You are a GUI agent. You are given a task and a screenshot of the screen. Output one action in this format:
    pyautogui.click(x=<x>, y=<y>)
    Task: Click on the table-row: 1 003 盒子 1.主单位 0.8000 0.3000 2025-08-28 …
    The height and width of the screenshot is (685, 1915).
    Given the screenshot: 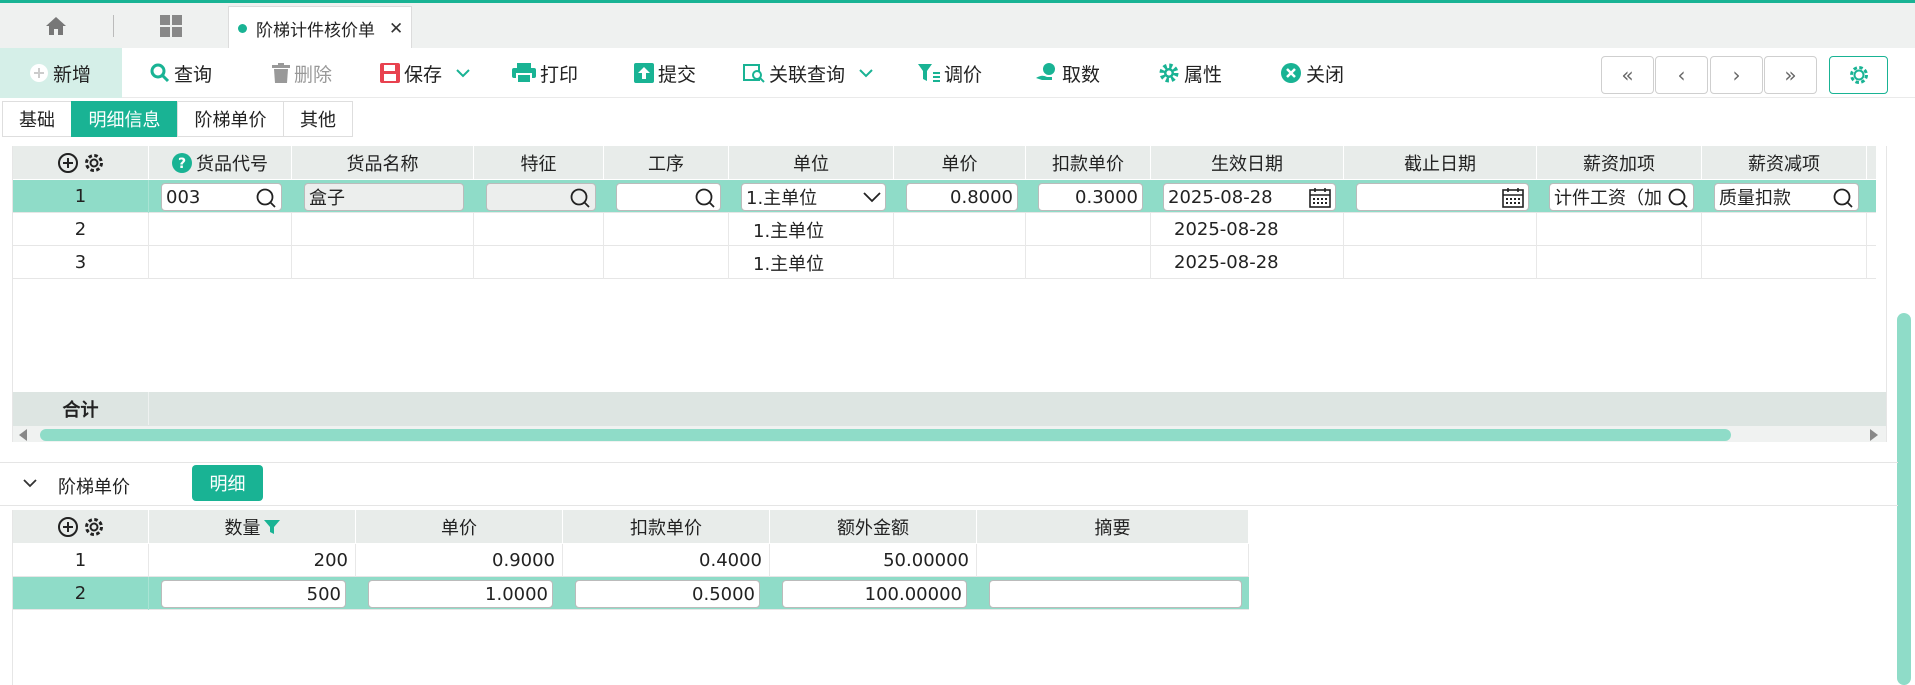 What is the action you would take?
    pyautogui.click(x=944, y=196)
    